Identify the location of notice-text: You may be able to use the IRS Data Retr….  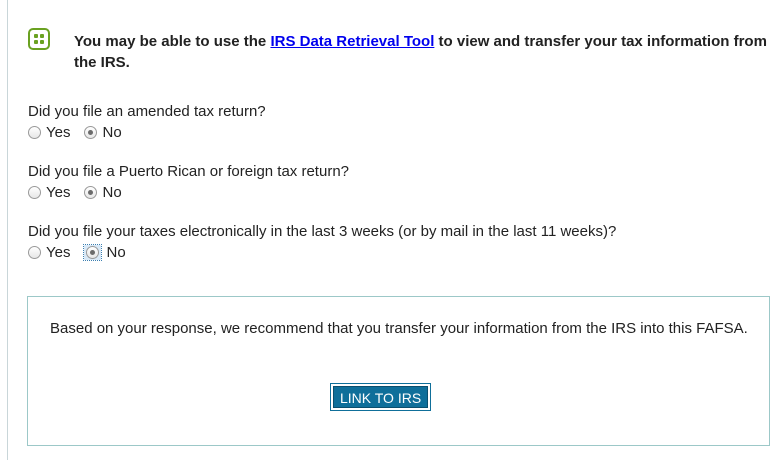
(423, 52).